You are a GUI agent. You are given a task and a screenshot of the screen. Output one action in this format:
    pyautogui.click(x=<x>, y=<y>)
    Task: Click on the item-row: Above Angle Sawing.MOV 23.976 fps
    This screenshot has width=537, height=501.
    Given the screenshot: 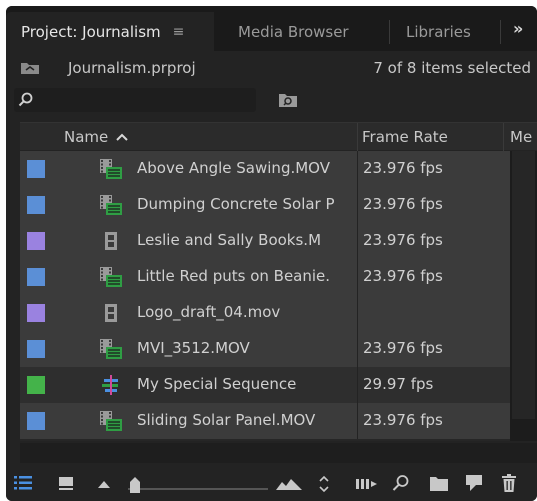 What is the action you would take?
    pyautogui.click(x=265, y=169)
    